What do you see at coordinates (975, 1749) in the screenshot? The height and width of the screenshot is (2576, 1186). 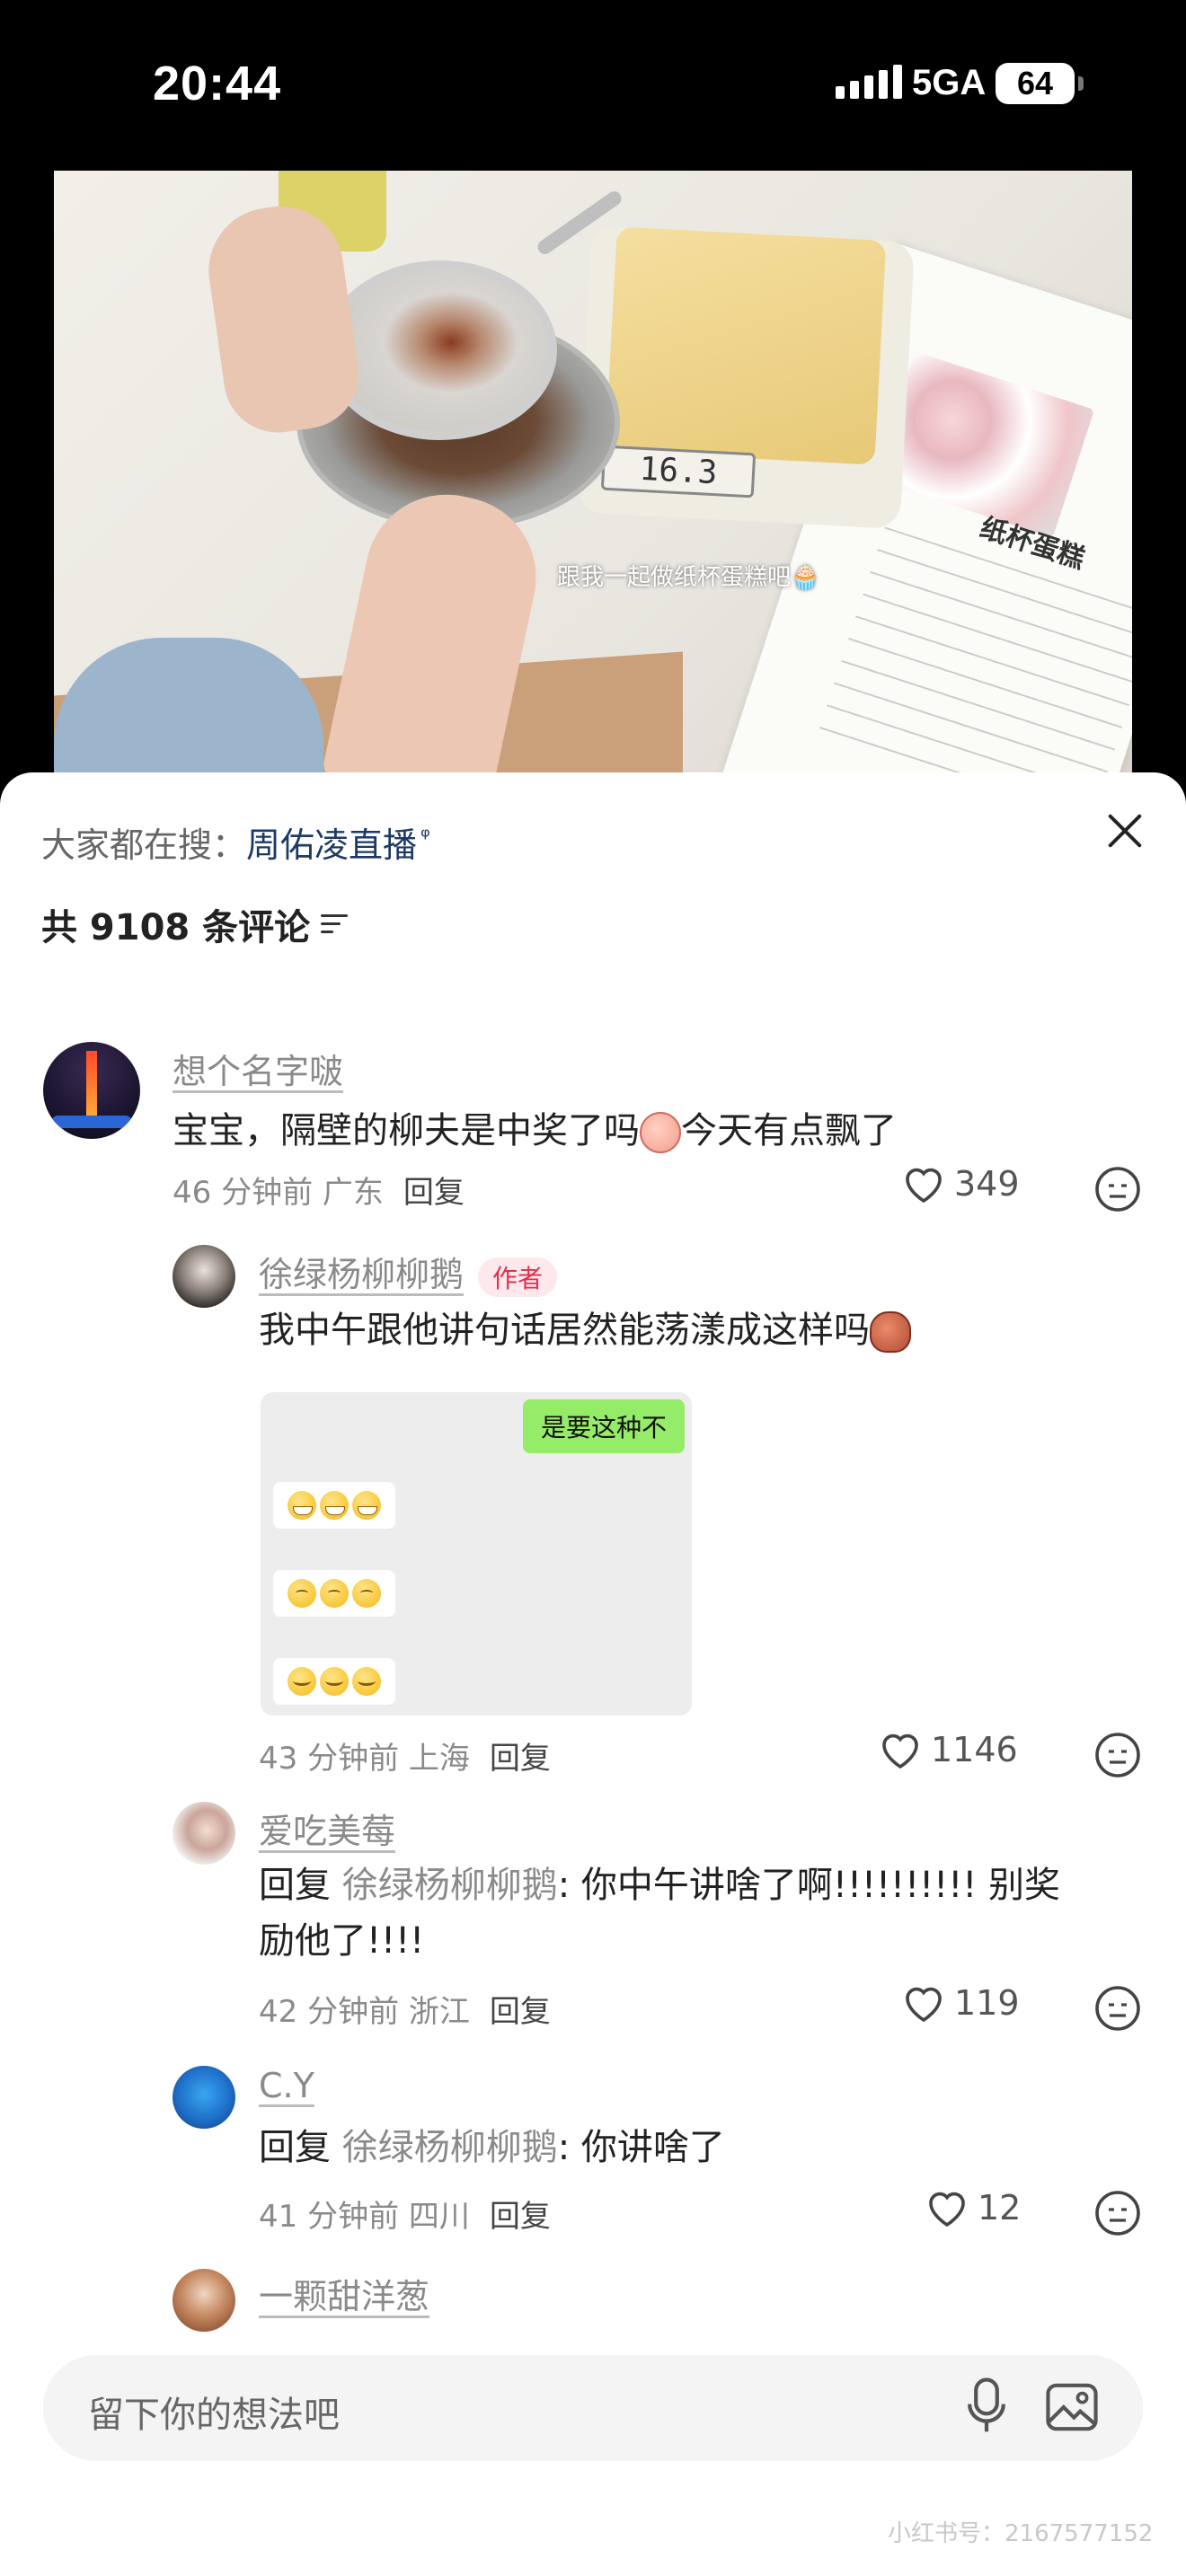 I see `like-count: 1146` at bounding box center [975, 1749].